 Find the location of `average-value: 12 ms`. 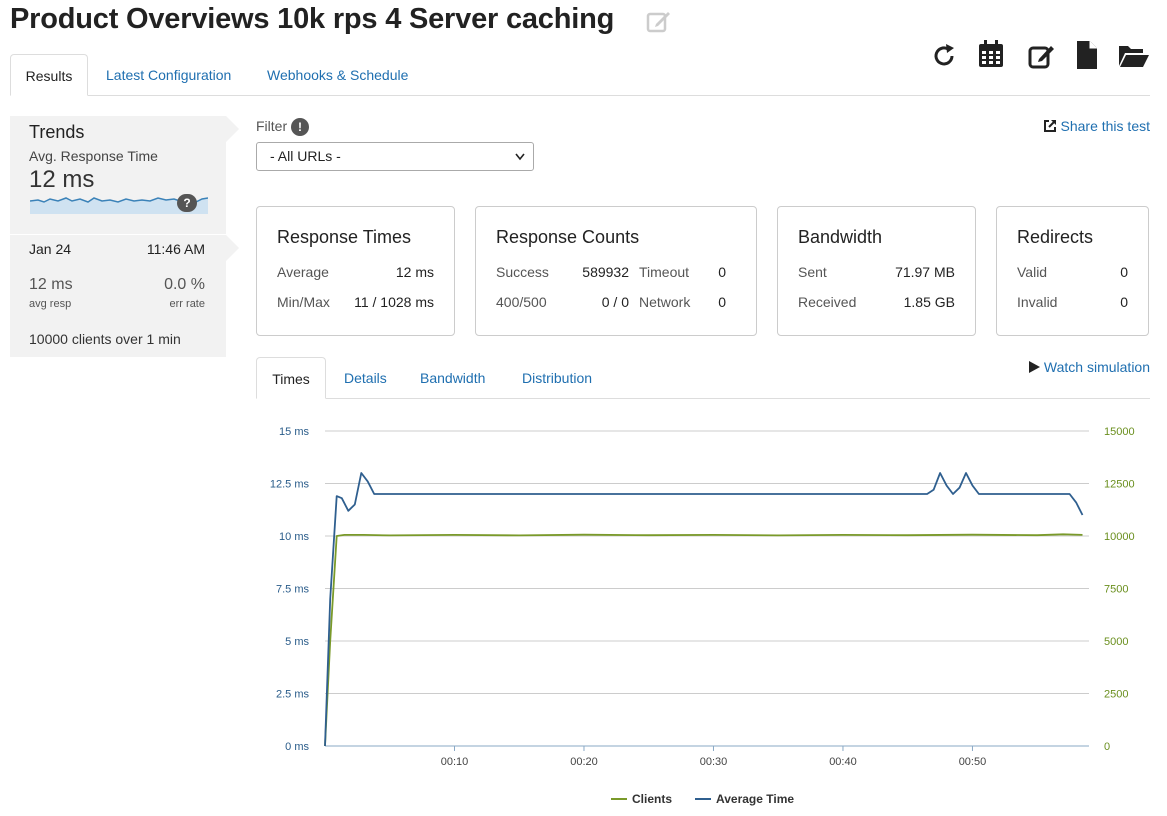

average-value: 12 ms is located at coordinates (414, 272).